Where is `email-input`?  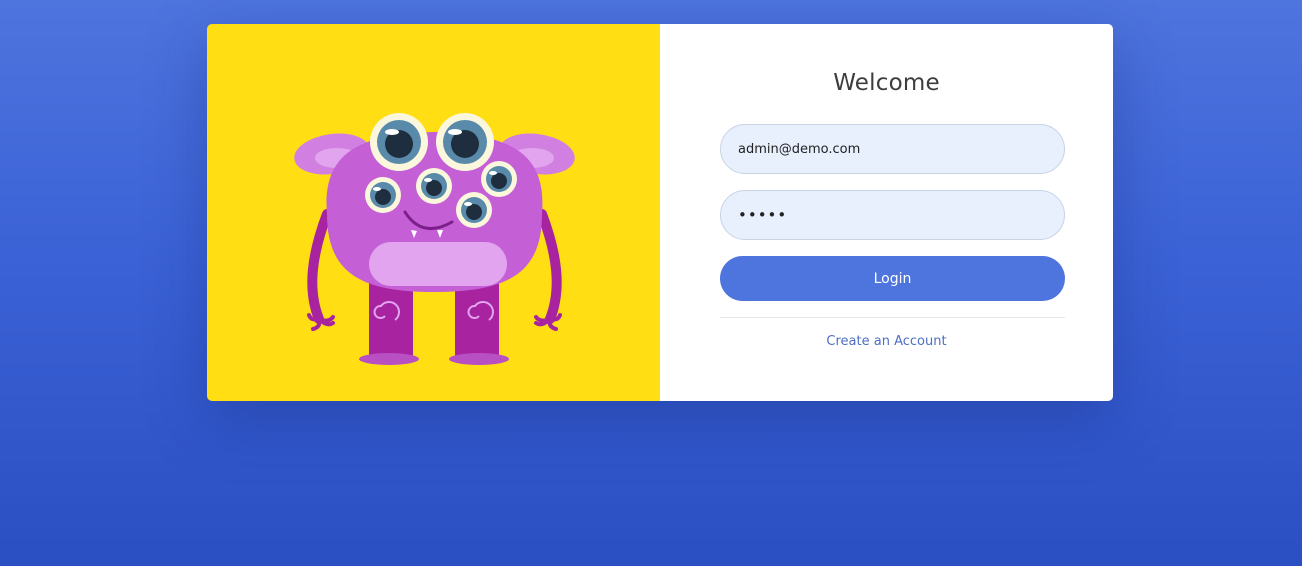 email-input is located at coordinates (892, 149).